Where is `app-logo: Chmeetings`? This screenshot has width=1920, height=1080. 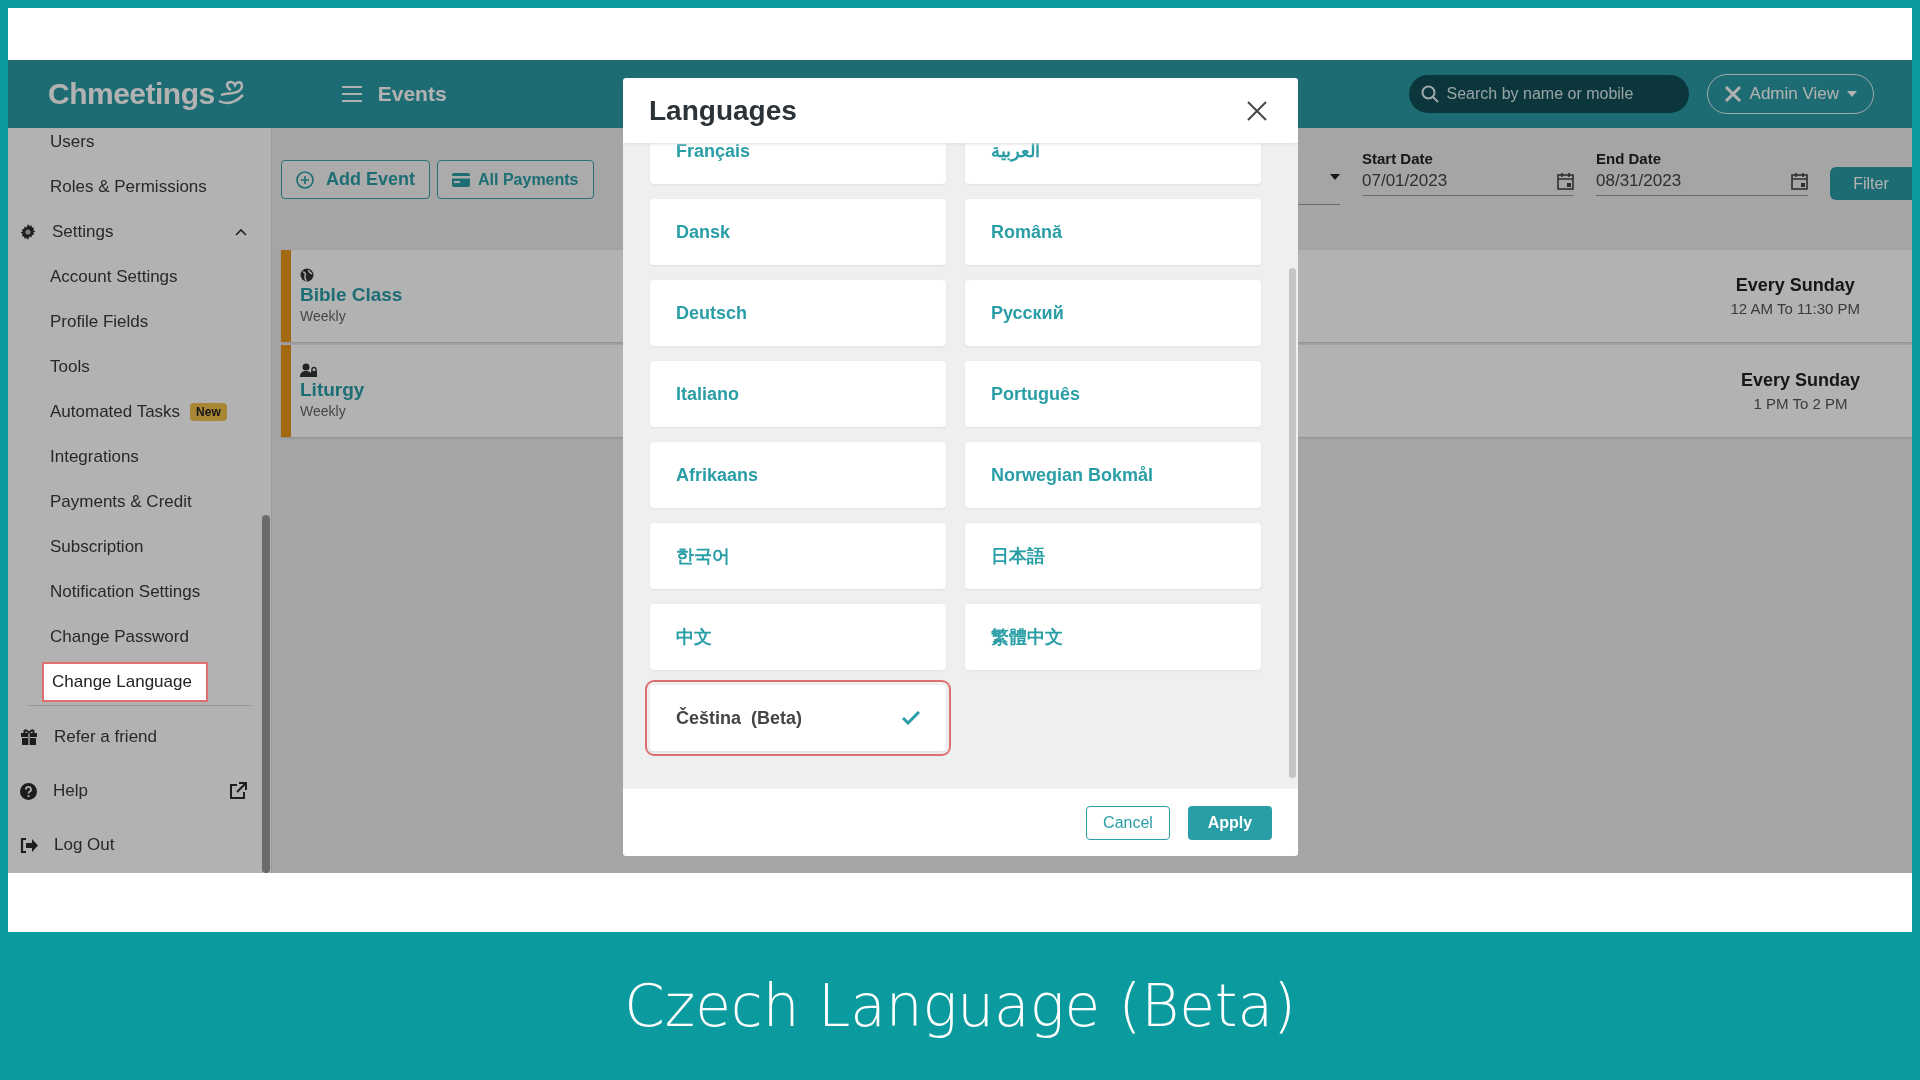
app-logo: Chmeetings is located at coordinates (147, 94).